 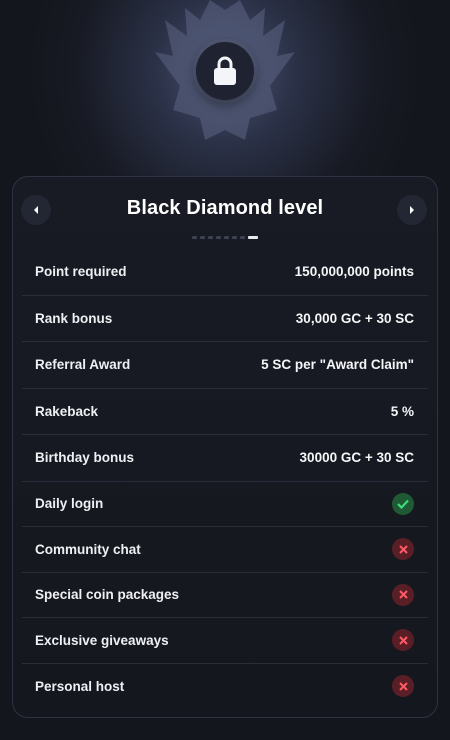 I want to click on chevron-right-icon, so click(x=412, y=210).